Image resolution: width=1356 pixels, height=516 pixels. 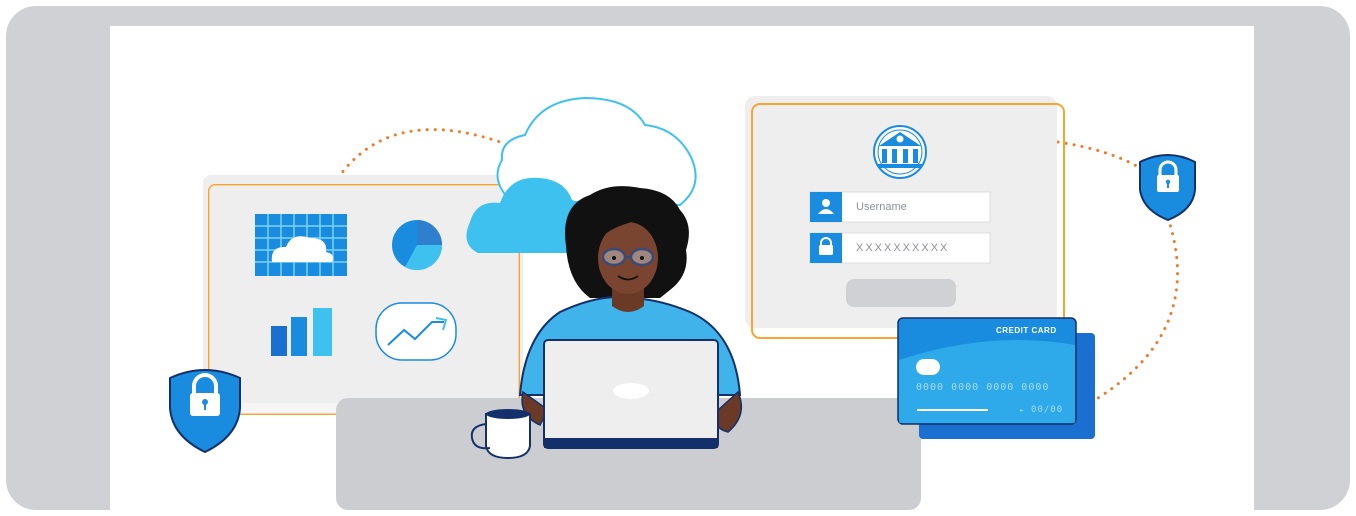 I want to click on card-number: 0000 0000 0000 0000, so click(x=983, y=387).